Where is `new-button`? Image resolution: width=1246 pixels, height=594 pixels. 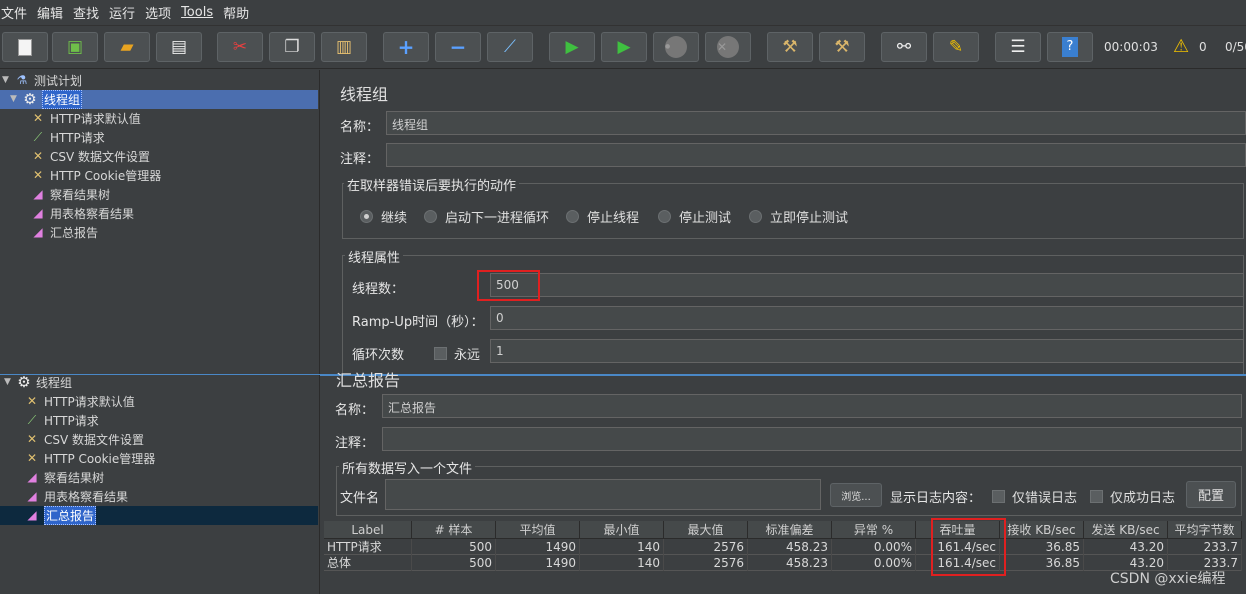 new-button is located at coordinates (25, 47).